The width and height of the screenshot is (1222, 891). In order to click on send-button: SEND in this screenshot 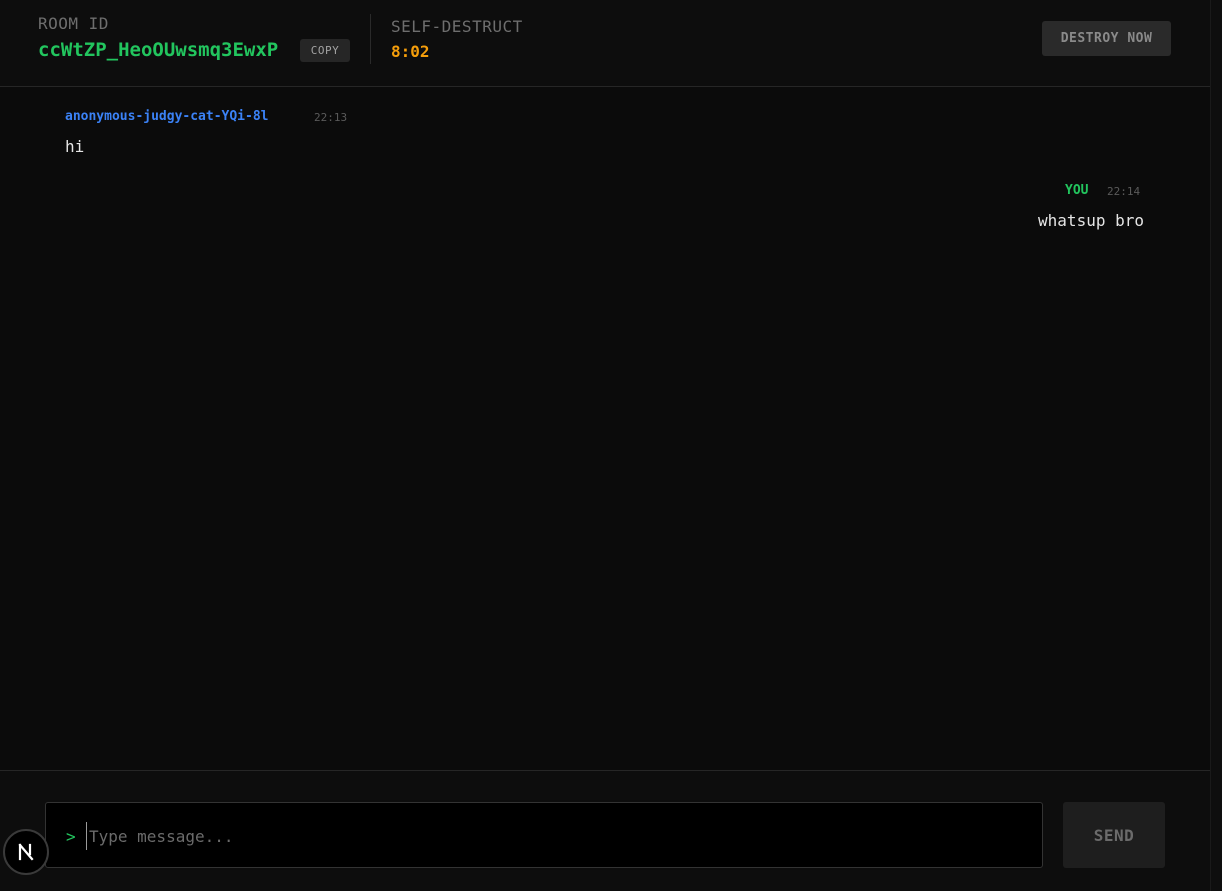, I will do `click(1114, 835)`.